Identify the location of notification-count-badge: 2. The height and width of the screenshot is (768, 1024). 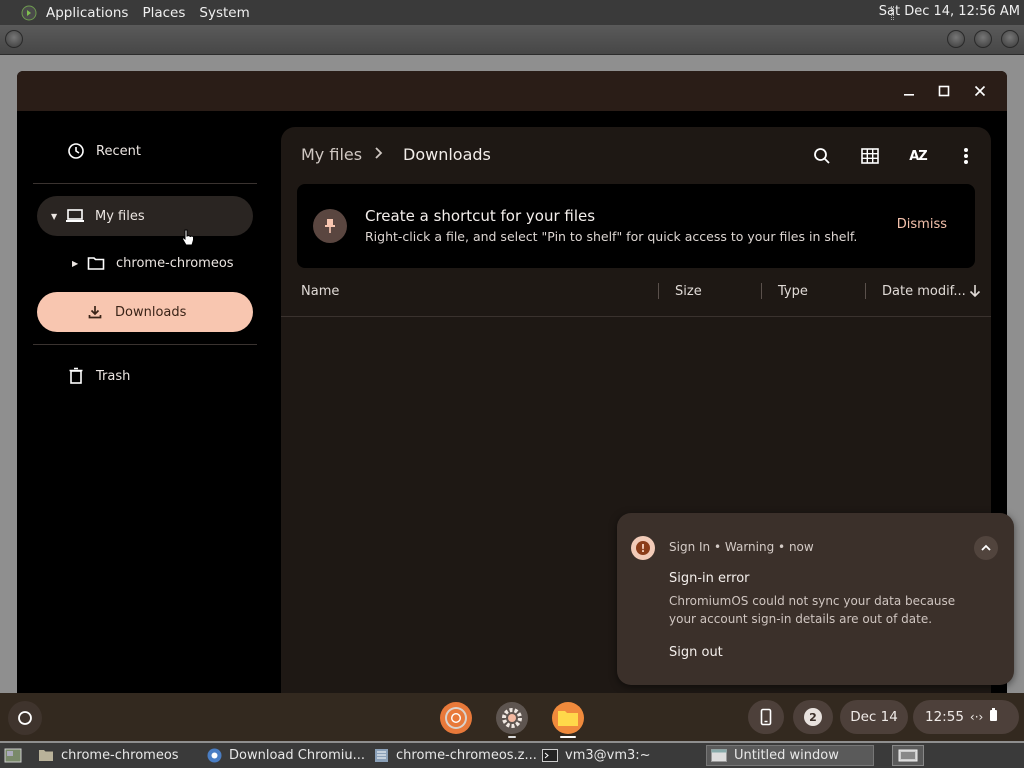
(813, 717).